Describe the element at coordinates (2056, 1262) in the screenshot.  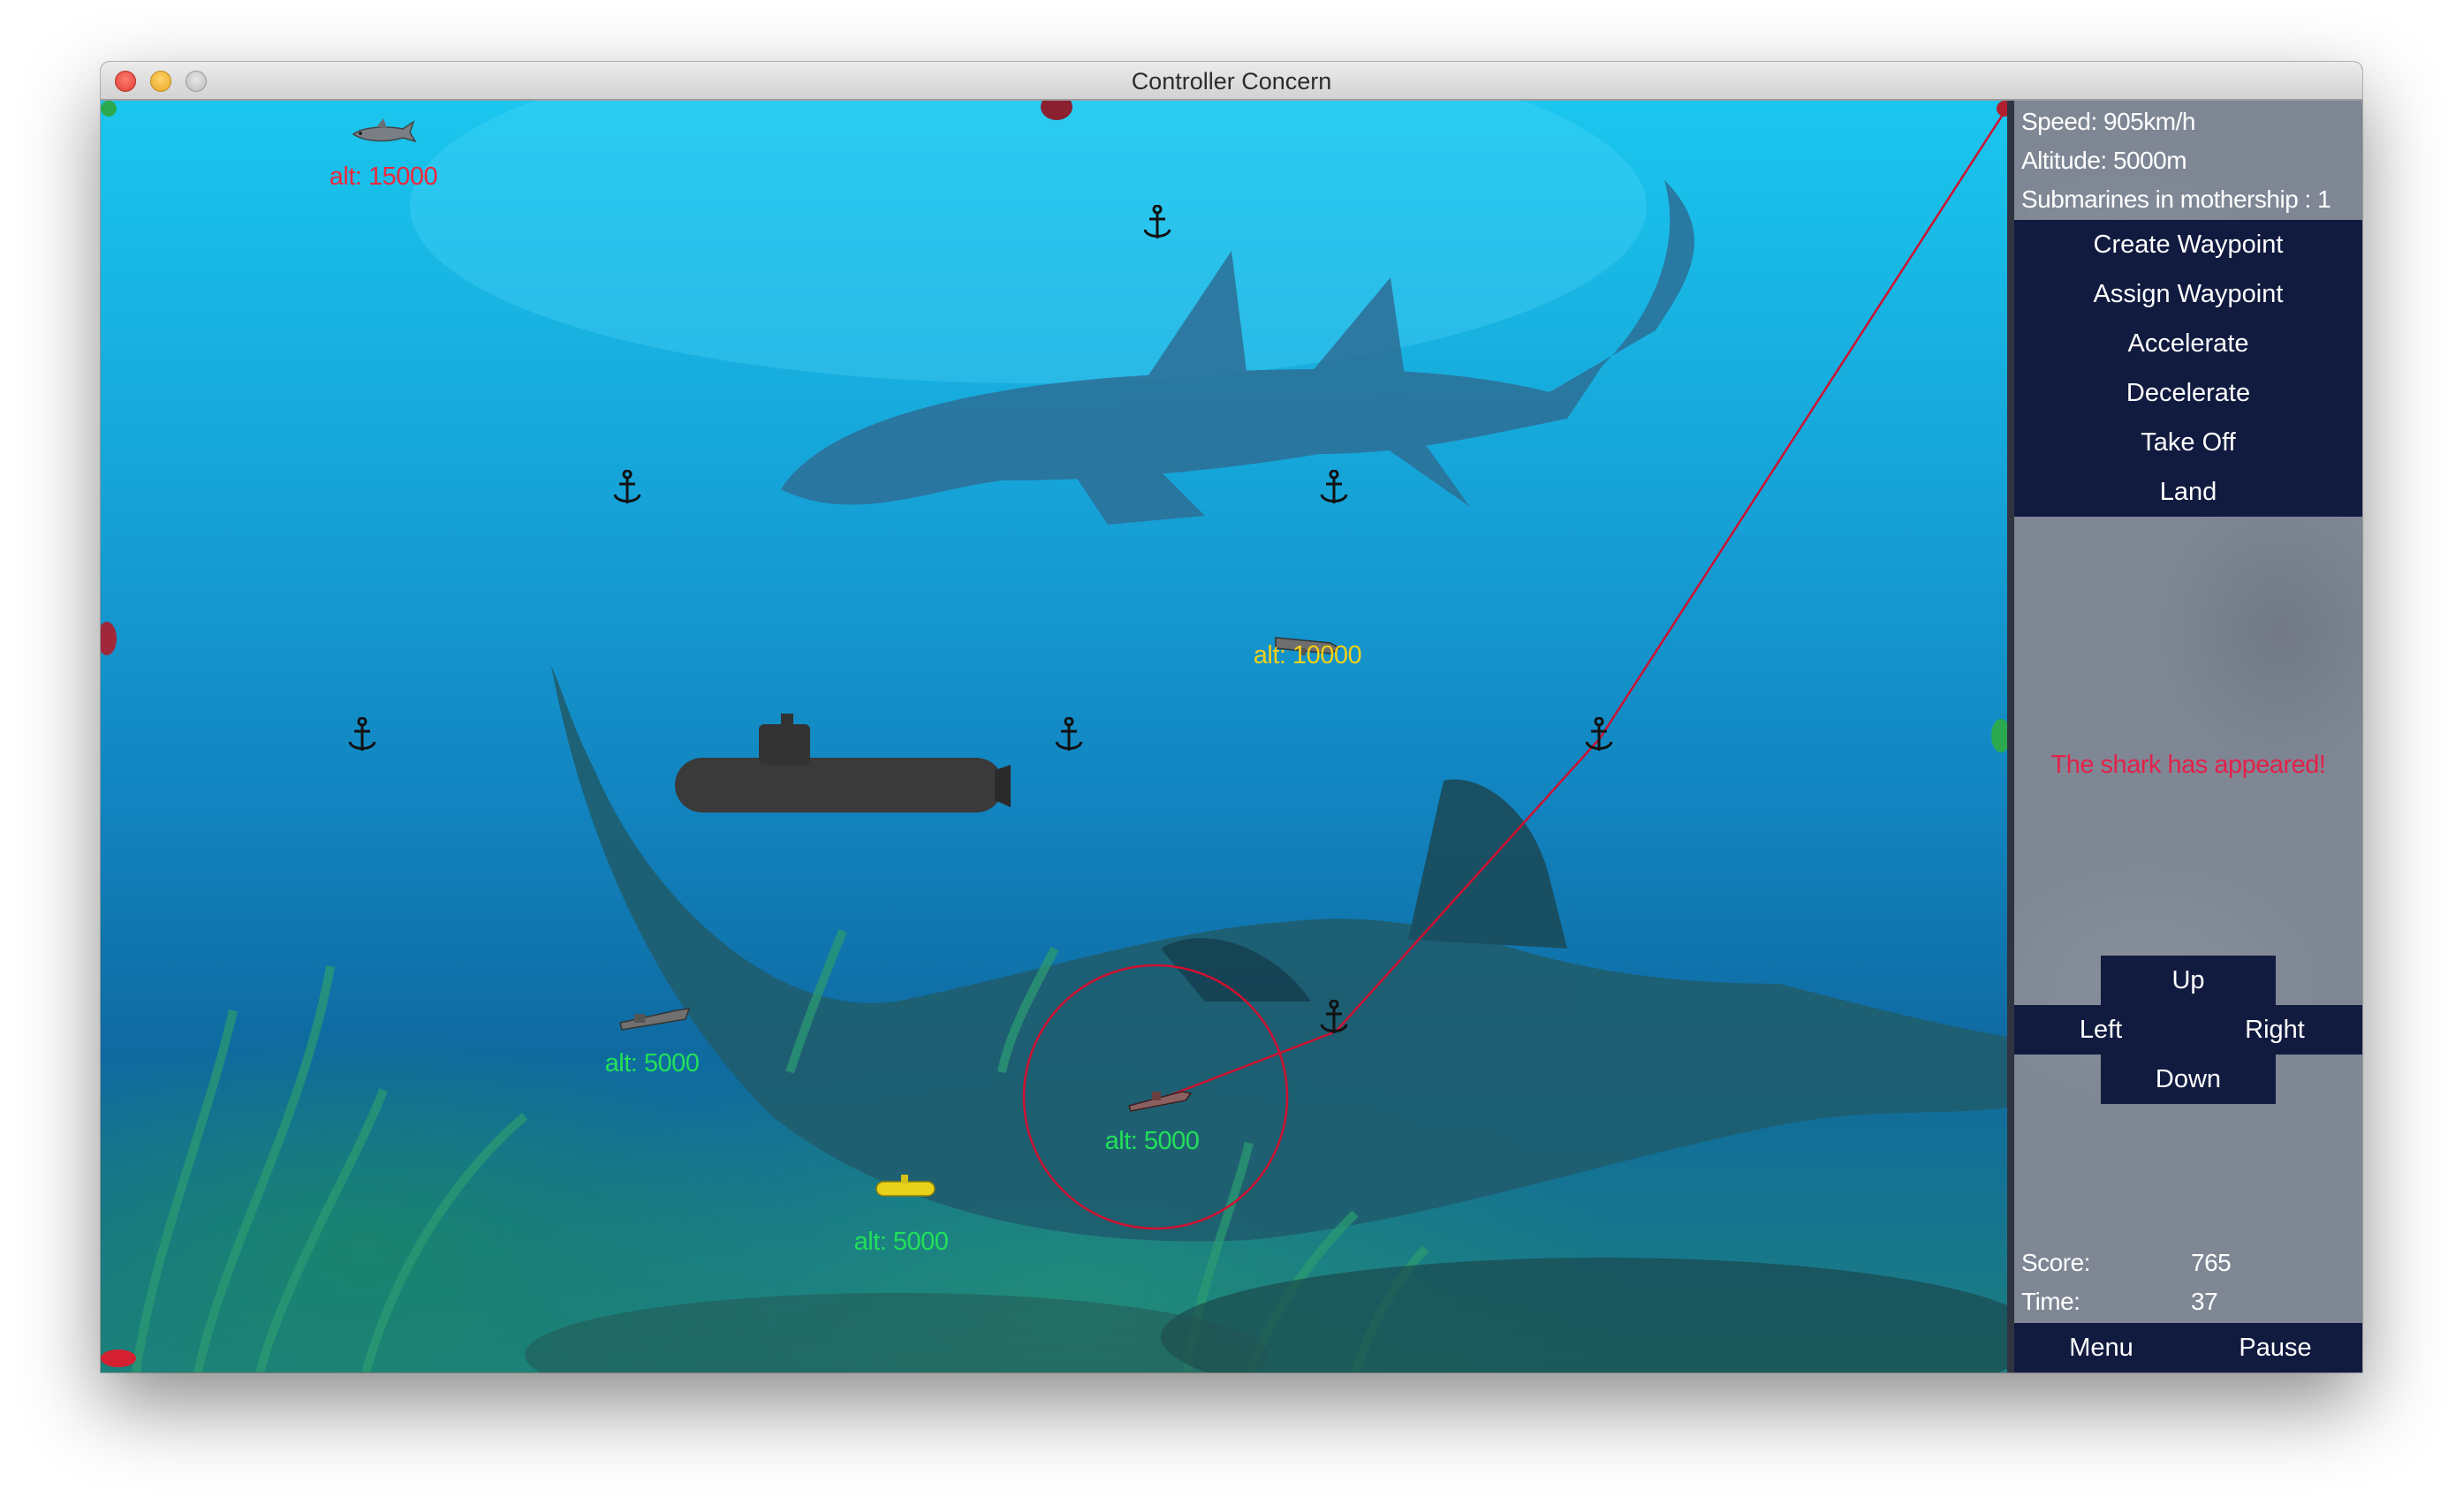
I see `score-label: Score:` at that location.